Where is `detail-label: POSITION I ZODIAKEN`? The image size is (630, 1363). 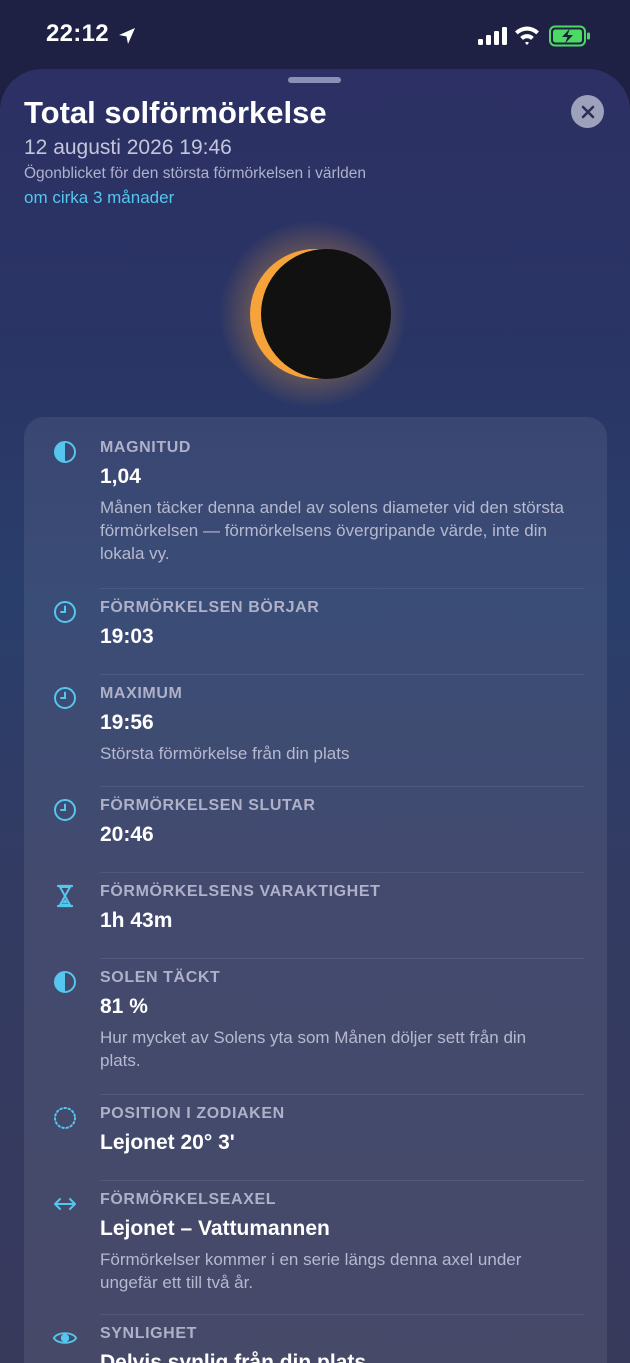 detail-label: POSITION I ZODIAKEN is located at coordinates (192, 1113).